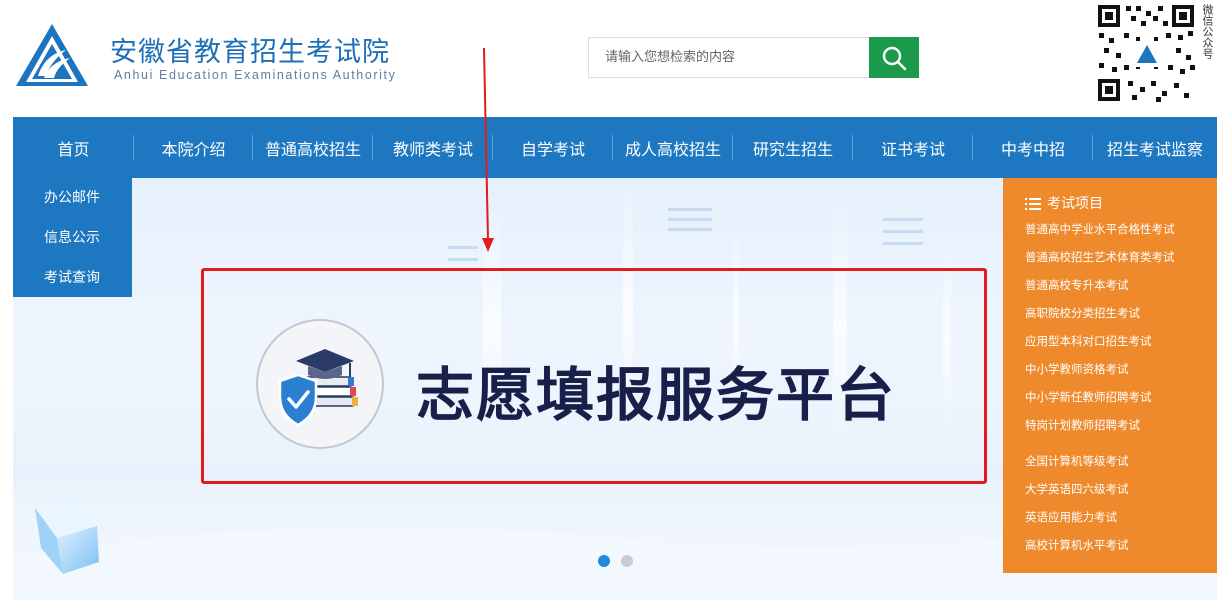 This screenshot has height=600, width=1217. I want to click on quick-link-info-disclosure: 信息公示, so click(72, 238).